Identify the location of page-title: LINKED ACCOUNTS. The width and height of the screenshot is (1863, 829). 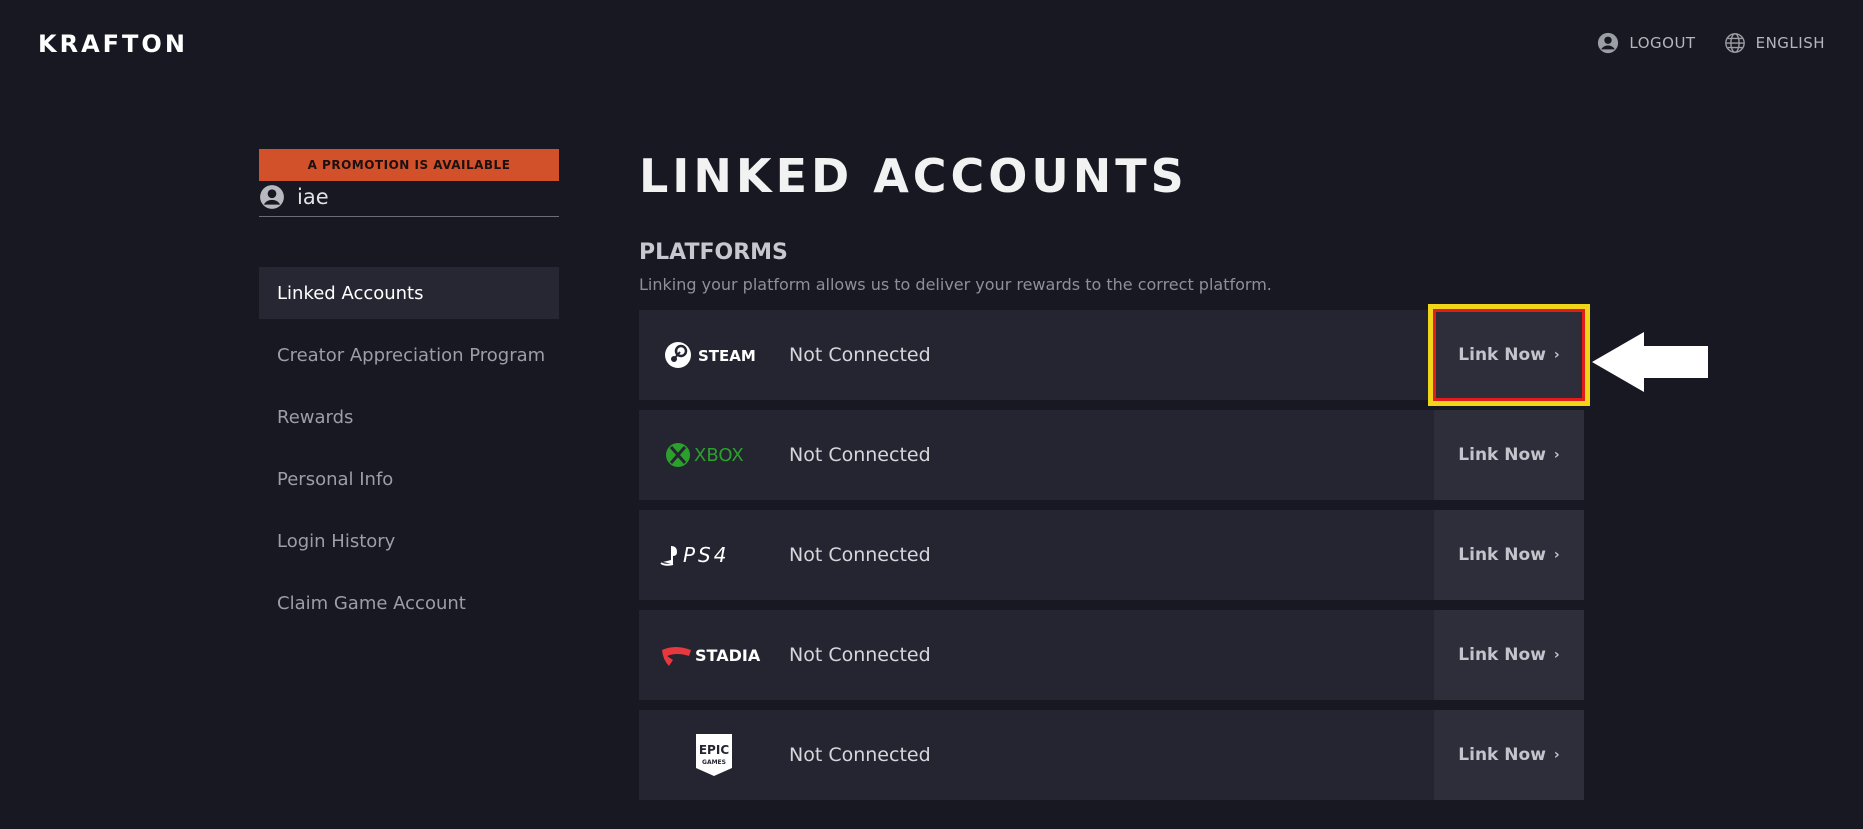
(913, 176).